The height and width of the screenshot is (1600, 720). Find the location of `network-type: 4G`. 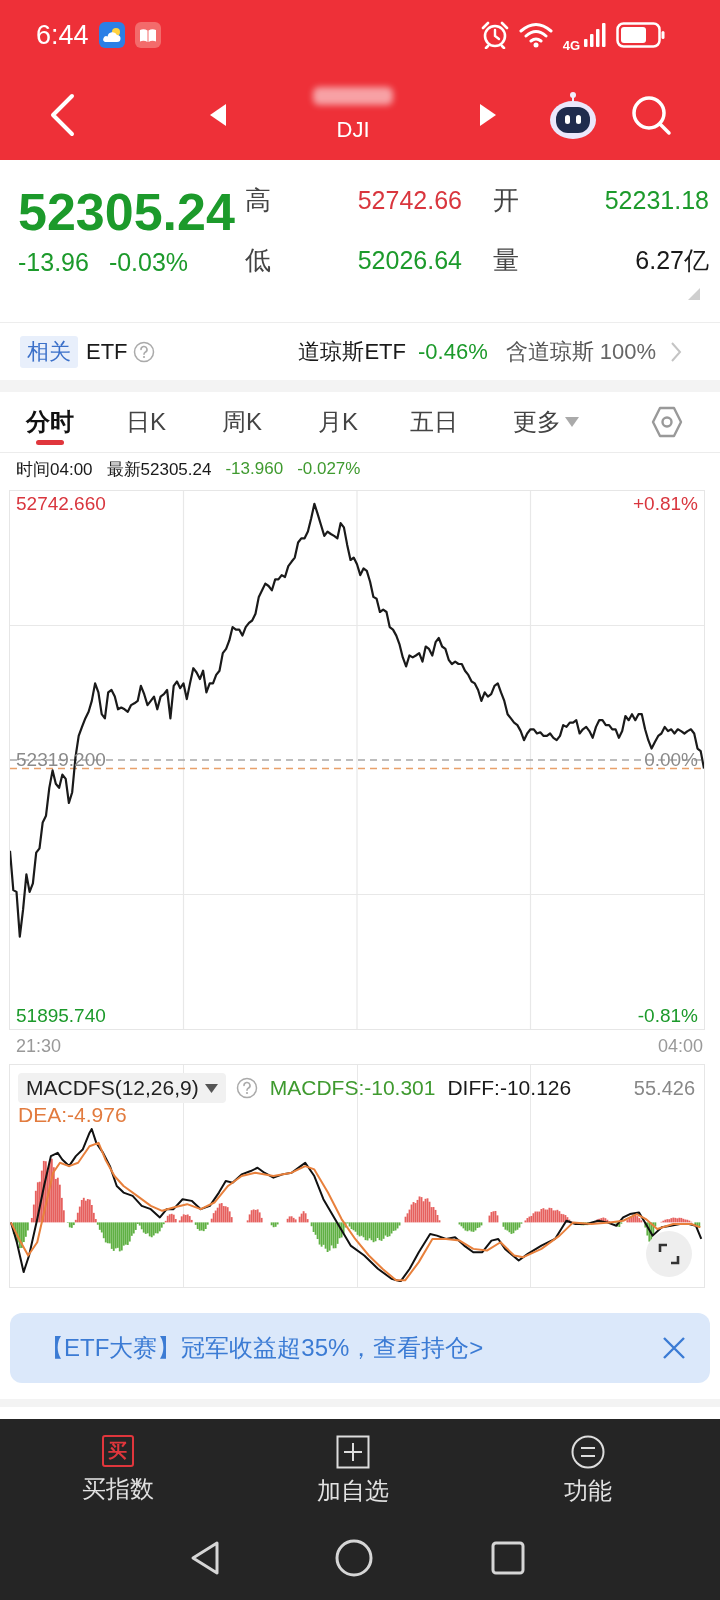

network-type: 4G is located at coordinates (571, 45).